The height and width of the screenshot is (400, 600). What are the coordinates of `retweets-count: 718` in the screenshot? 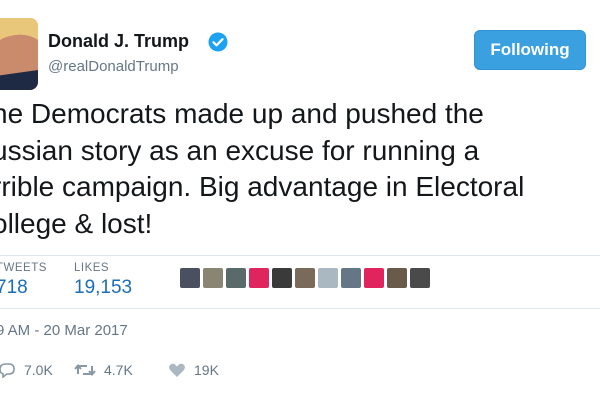 It's located at (14, 288).